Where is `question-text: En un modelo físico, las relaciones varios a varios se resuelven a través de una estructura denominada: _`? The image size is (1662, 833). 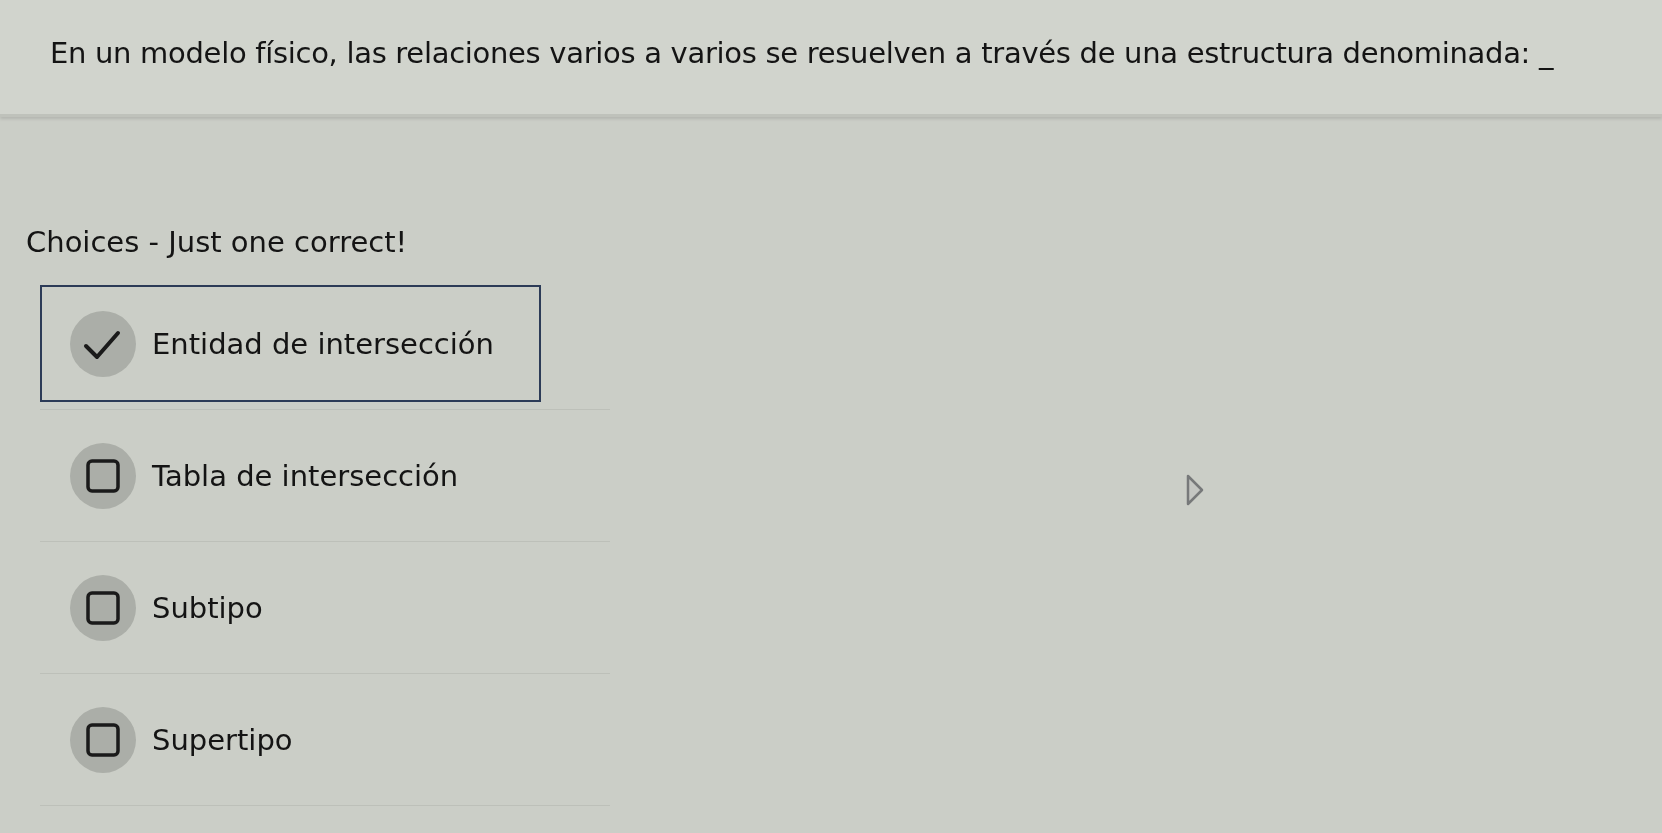 question-text: En un modelo físico, las relaciones varios a varios se resuelven a través de una estructura denominada: _ is located at coordinates (802, 53).